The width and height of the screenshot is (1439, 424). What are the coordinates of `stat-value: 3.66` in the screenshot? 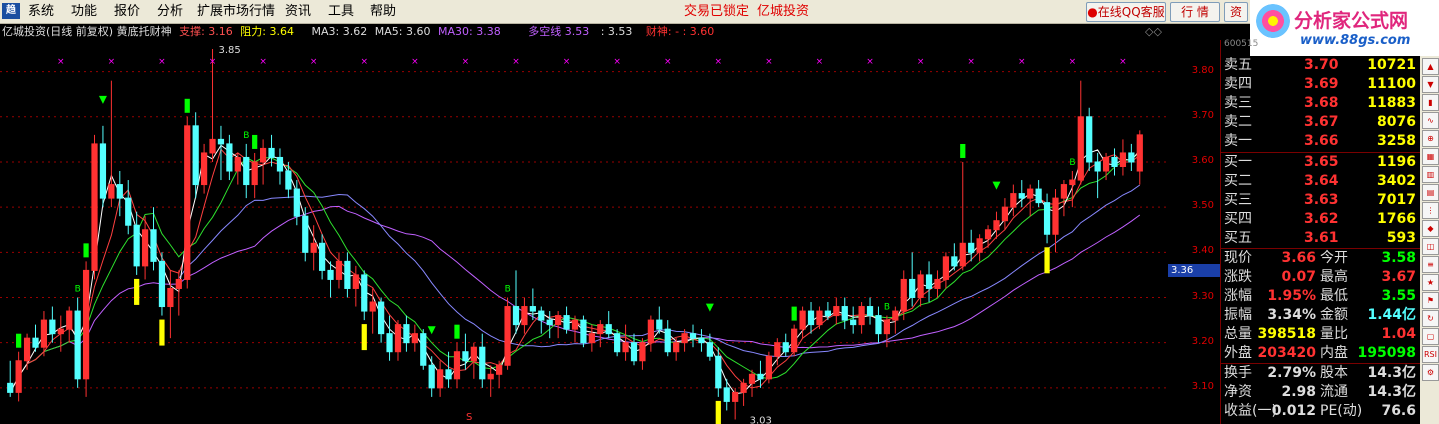 It's located at (1298, 258).